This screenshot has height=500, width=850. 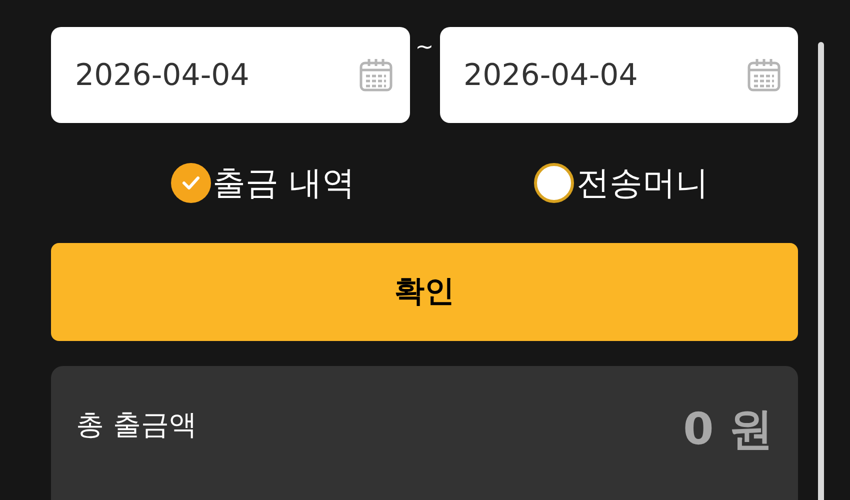 What do you see at coordinates (136, 424) in the screenshot?
I see `summary-label: 총 출금액` at bounding box center [136, 424].